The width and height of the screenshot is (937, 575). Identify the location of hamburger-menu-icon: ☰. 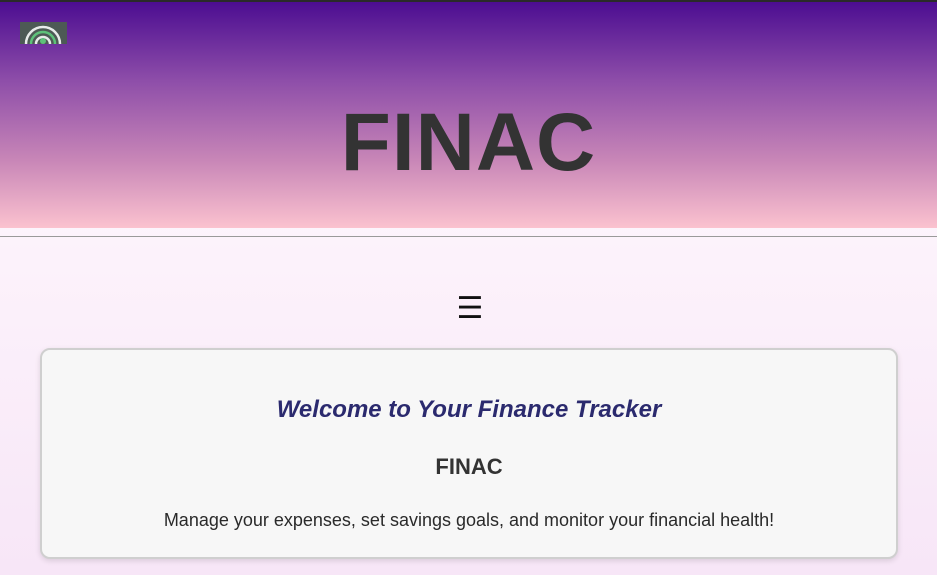
(470, 309).